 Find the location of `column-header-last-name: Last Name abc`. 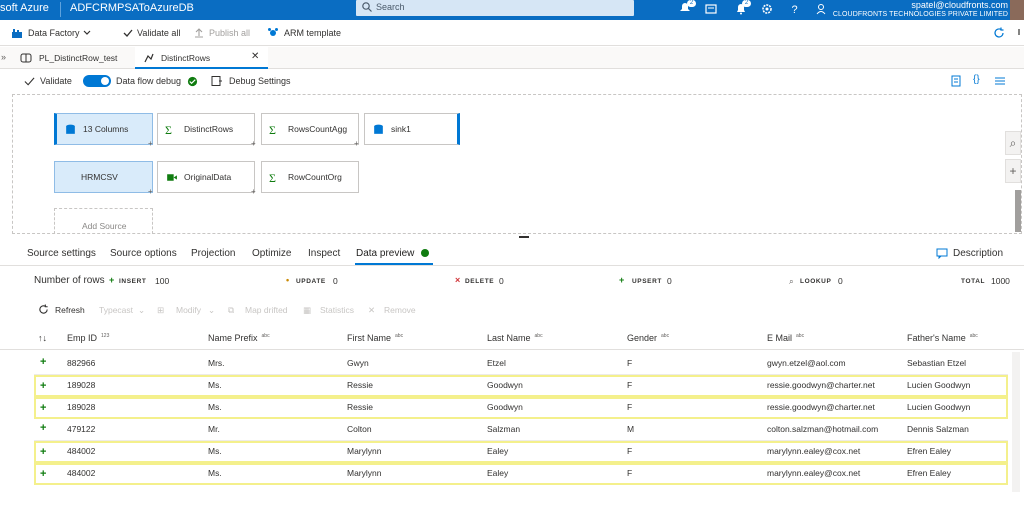

column-header-last-name: Last Name abc is located at coordinates (515, 338).